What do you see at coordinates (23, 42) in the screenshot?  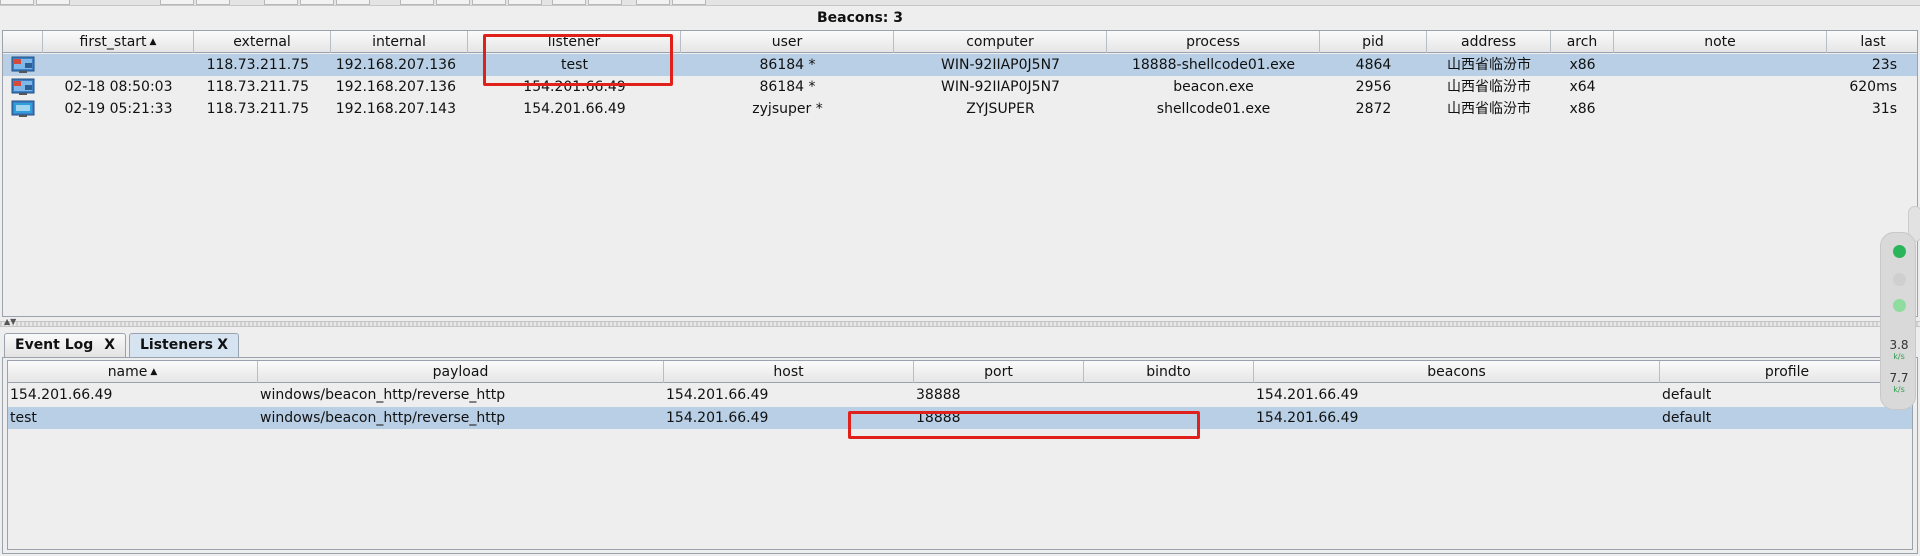 I see `column-header-icon` at bounding box center [23, 42].